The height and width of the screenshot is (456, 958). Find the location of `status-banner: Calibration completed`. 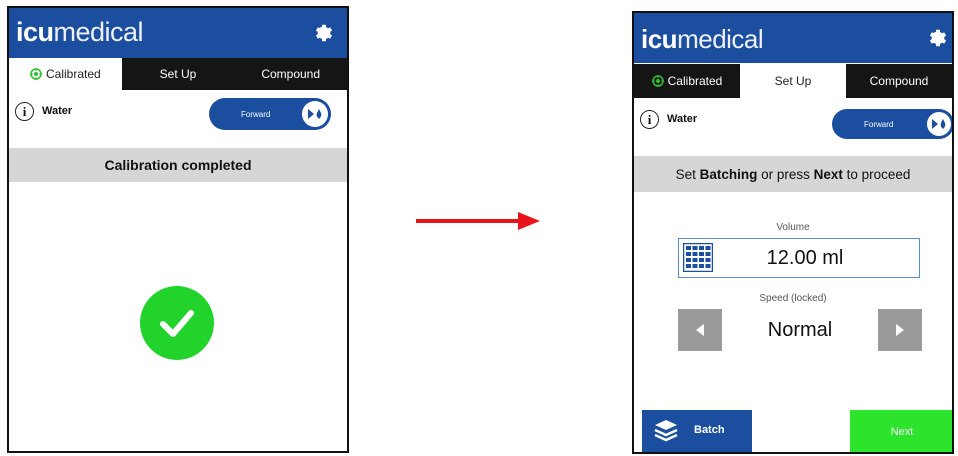

status-banner: Calibration completed is located at coordinates (178, 165).